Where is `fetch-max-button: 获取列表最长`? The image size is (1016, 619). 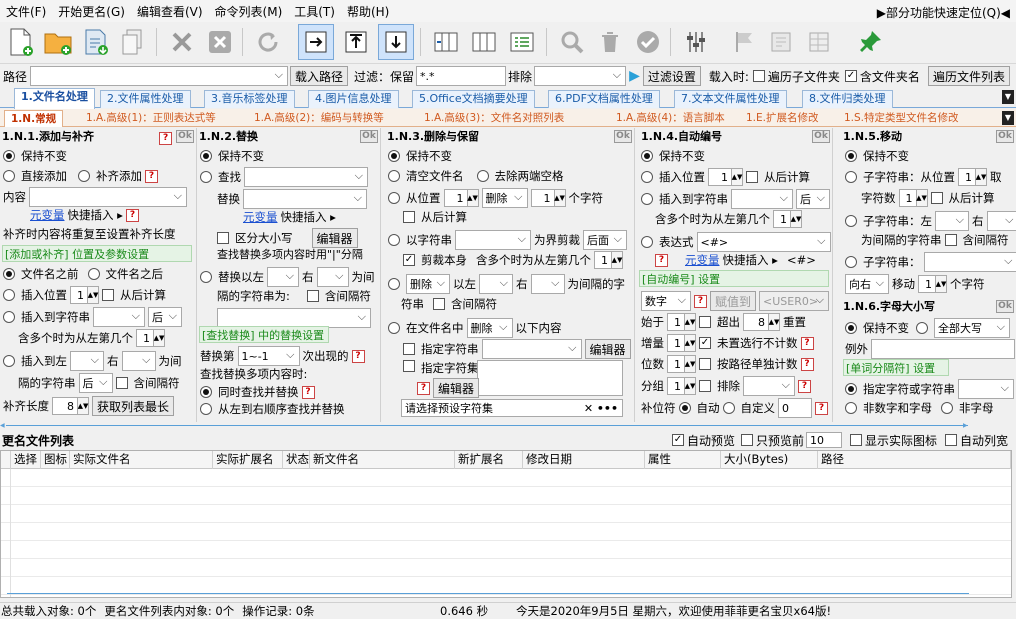 fetch-max-button: 获取列表最长 is located at coordinates (133, 406).